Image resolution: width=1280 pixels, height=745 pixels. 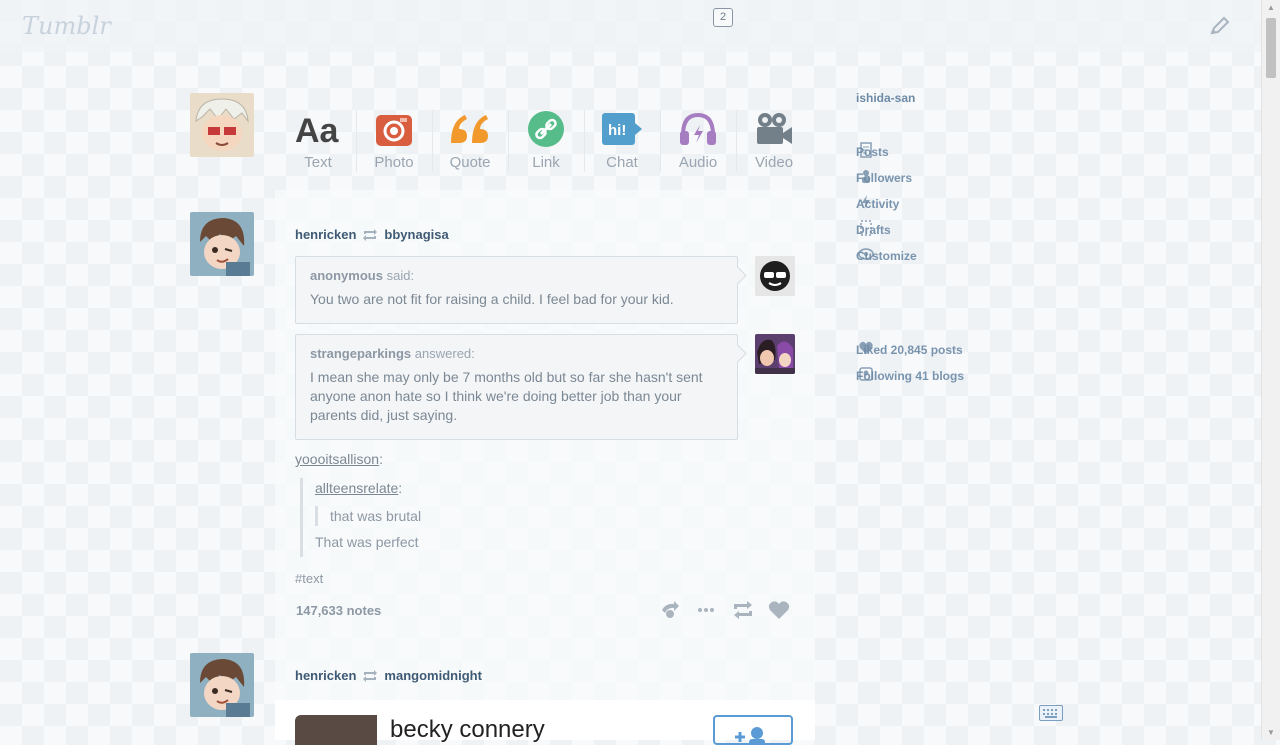 I want to click on post-header: henricken bbynagisa, so click(x=372, y=234).